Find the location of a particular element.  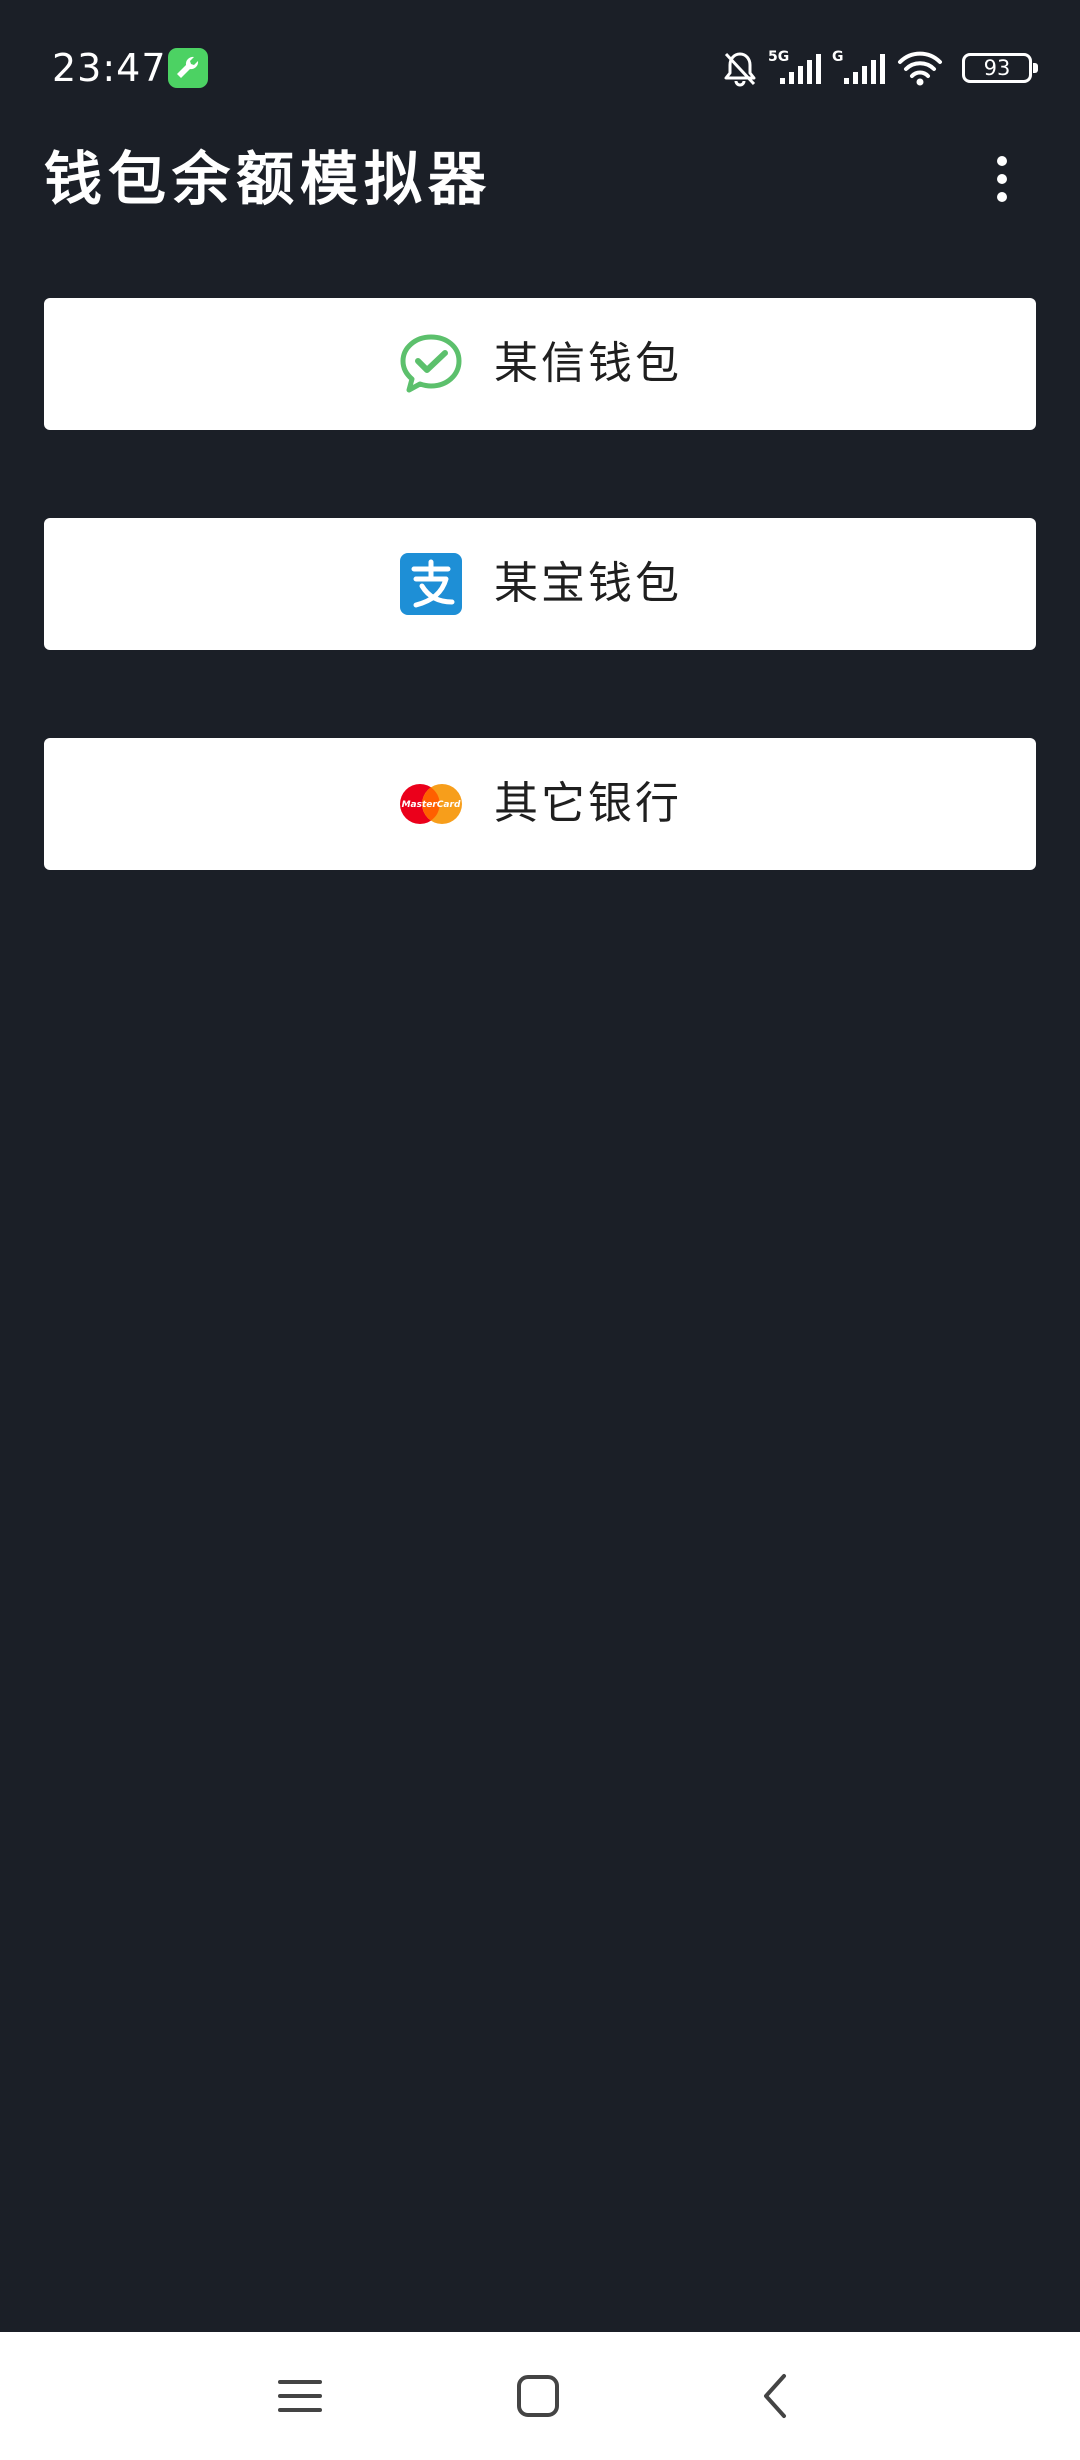

navigation-bar is located at coordinates (540, 2396).